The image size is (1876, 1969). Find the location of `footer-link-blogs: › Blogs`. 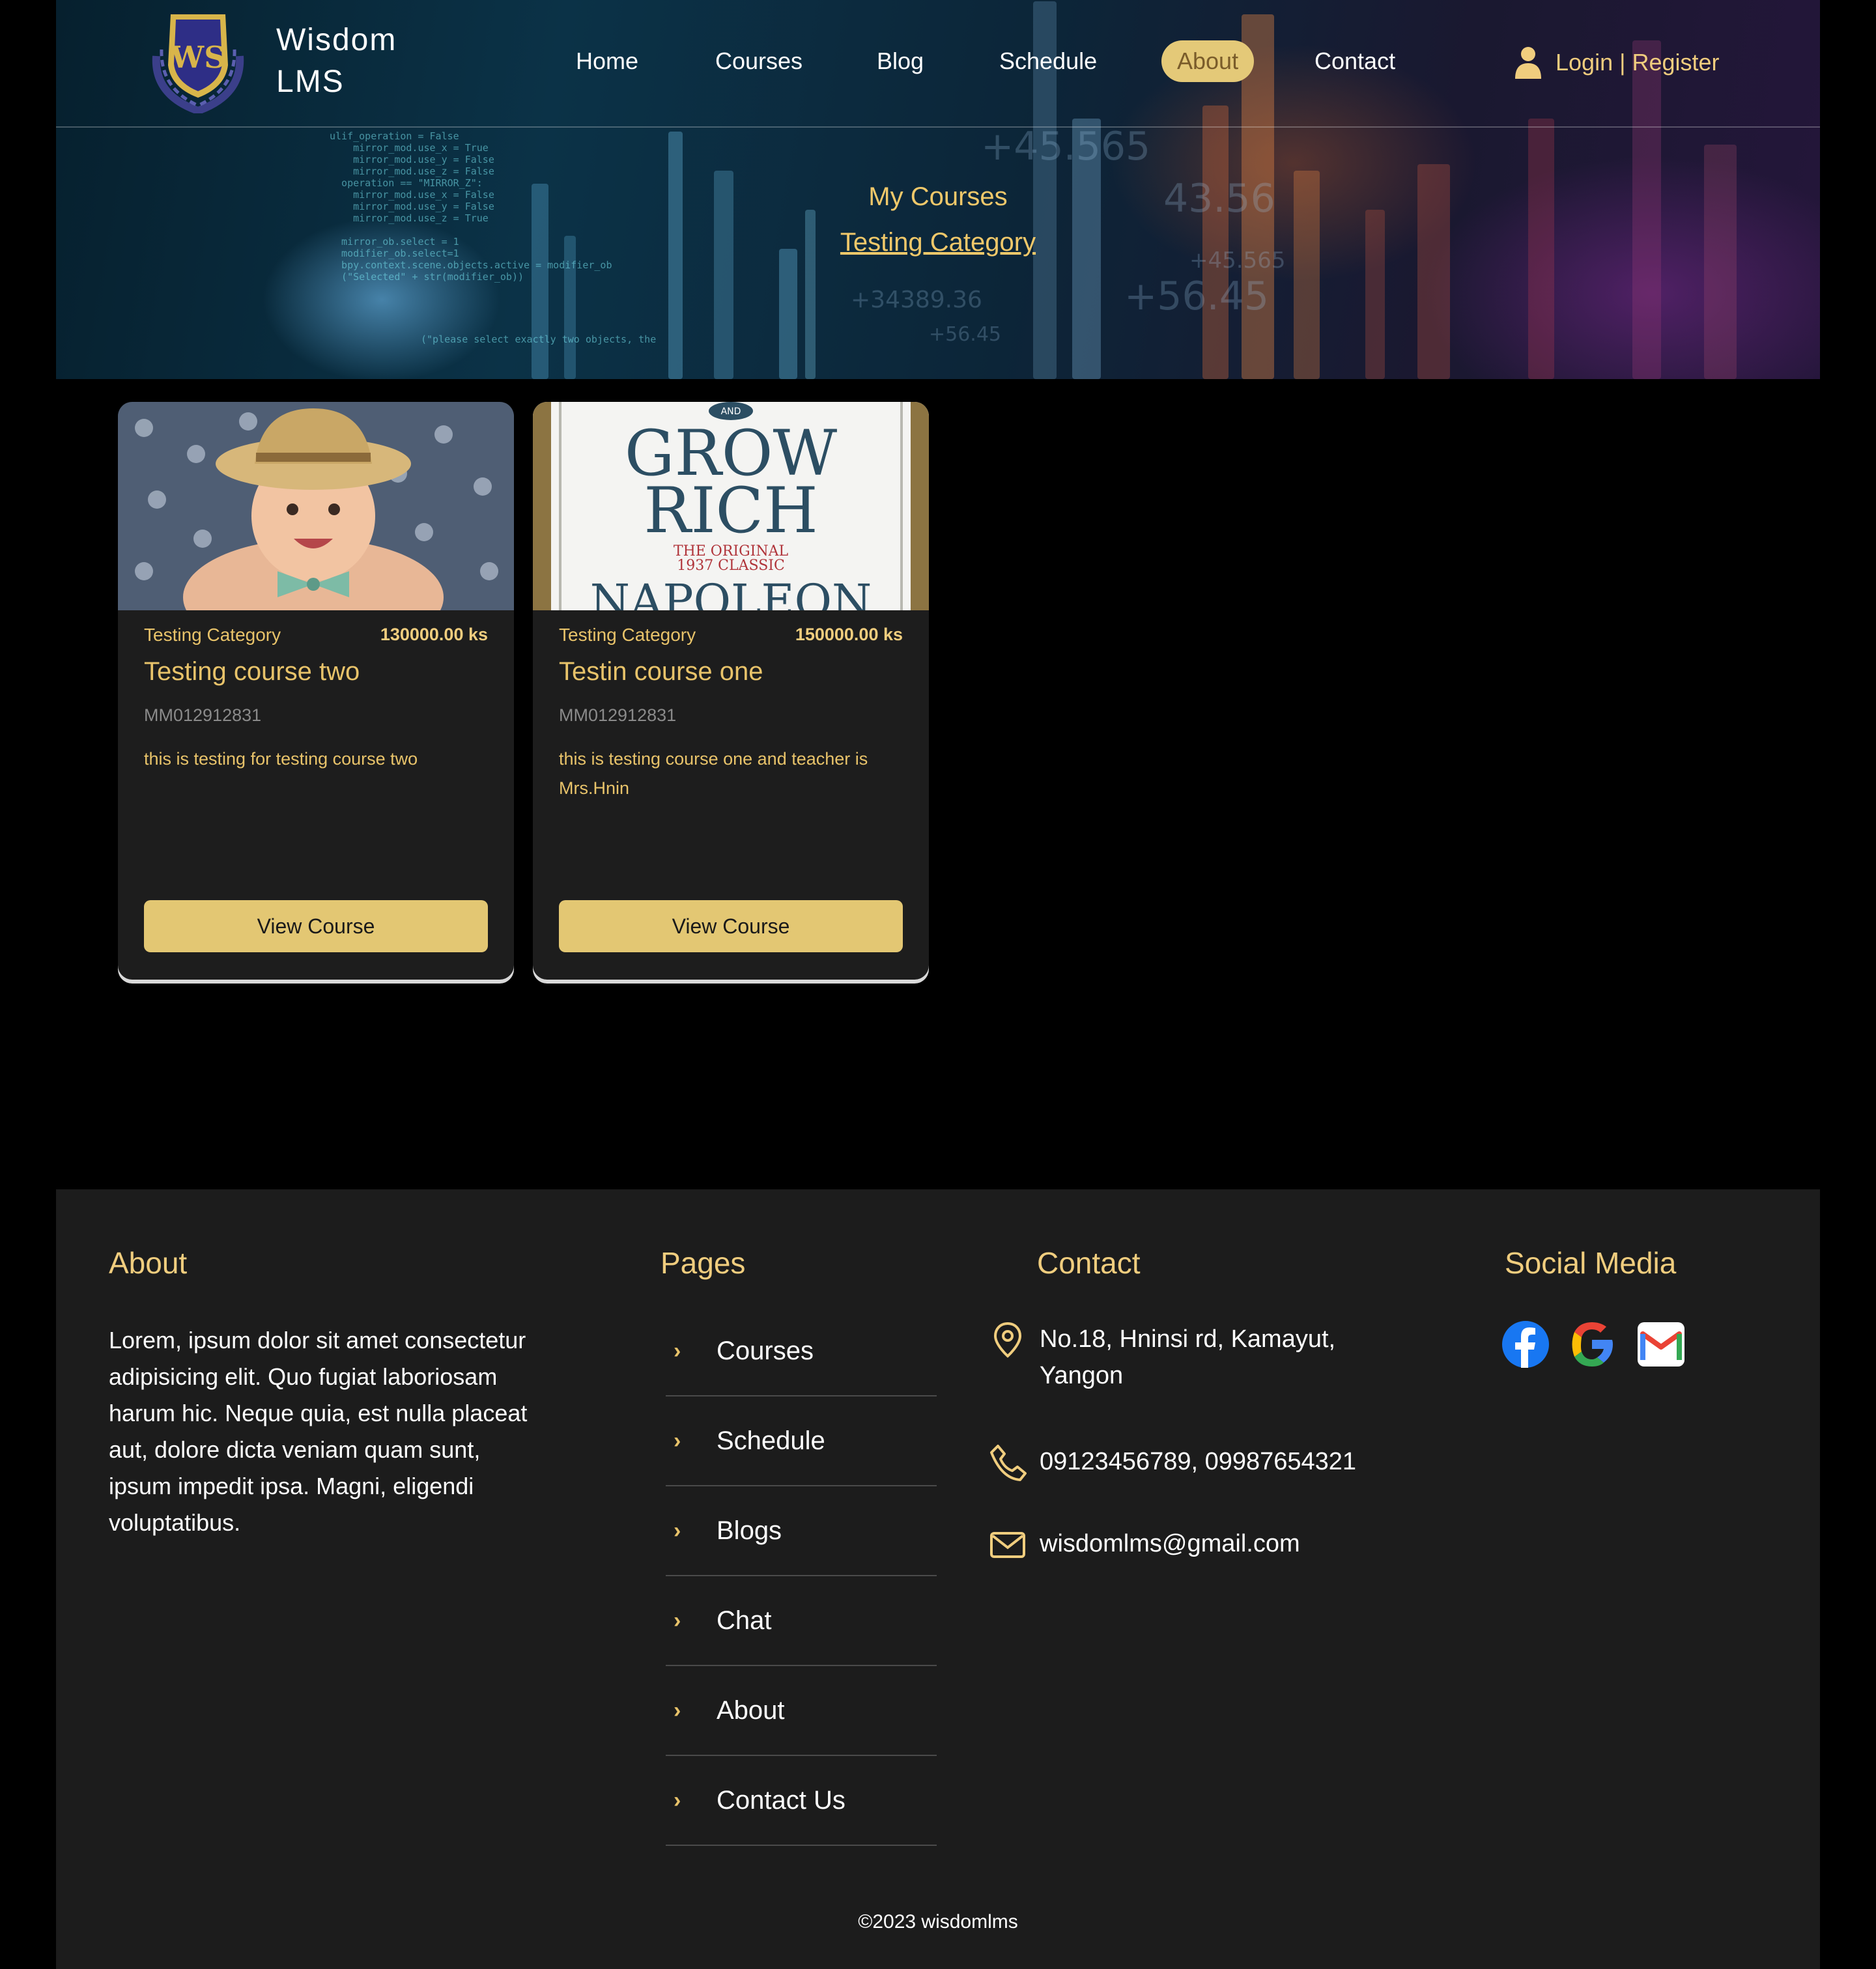

footer-link-blogs: › Blogs is located at coordinates (802, 1531).